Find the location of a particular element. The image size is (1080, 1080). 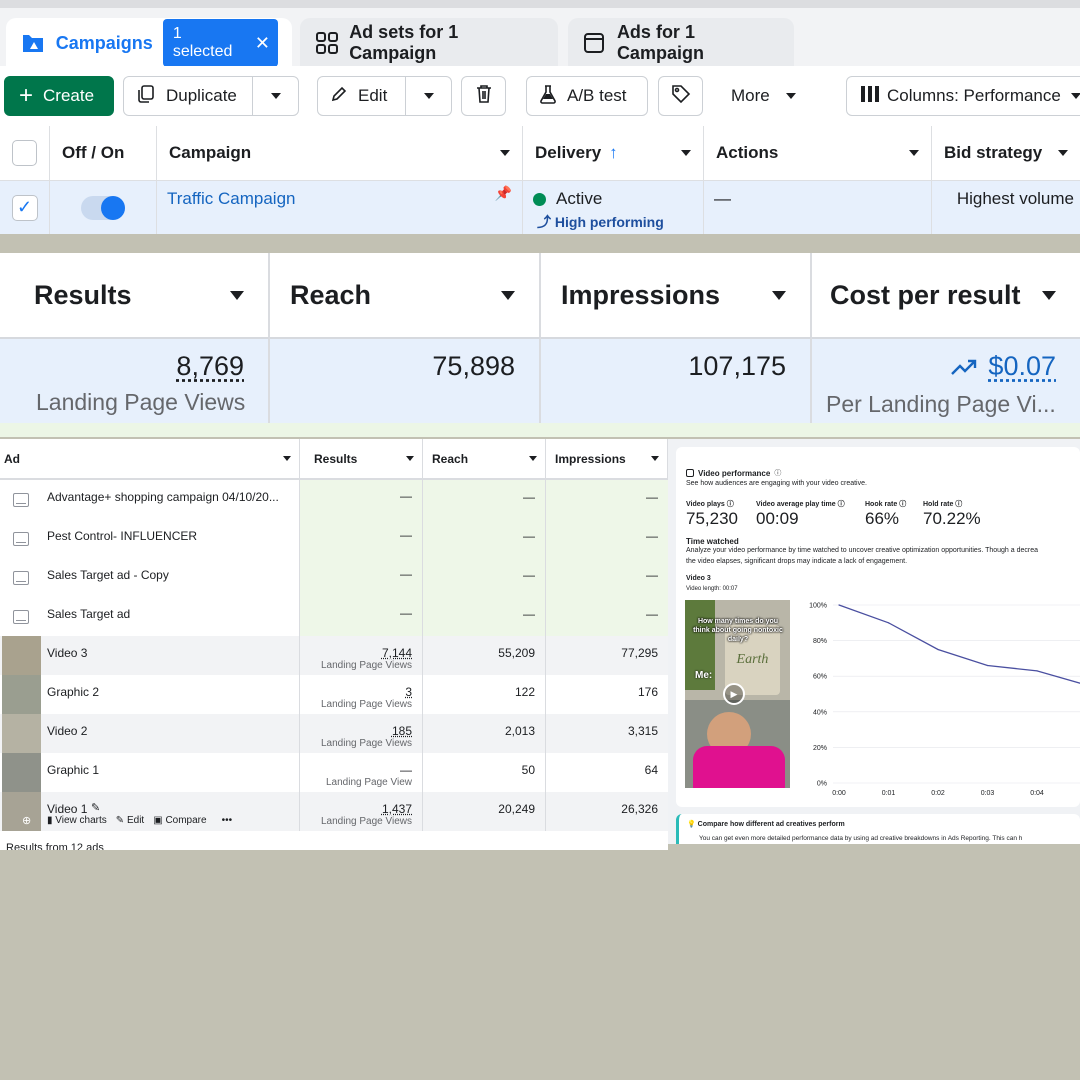

clear-selection-icon: ✕ is located at coordinates (262, 43).